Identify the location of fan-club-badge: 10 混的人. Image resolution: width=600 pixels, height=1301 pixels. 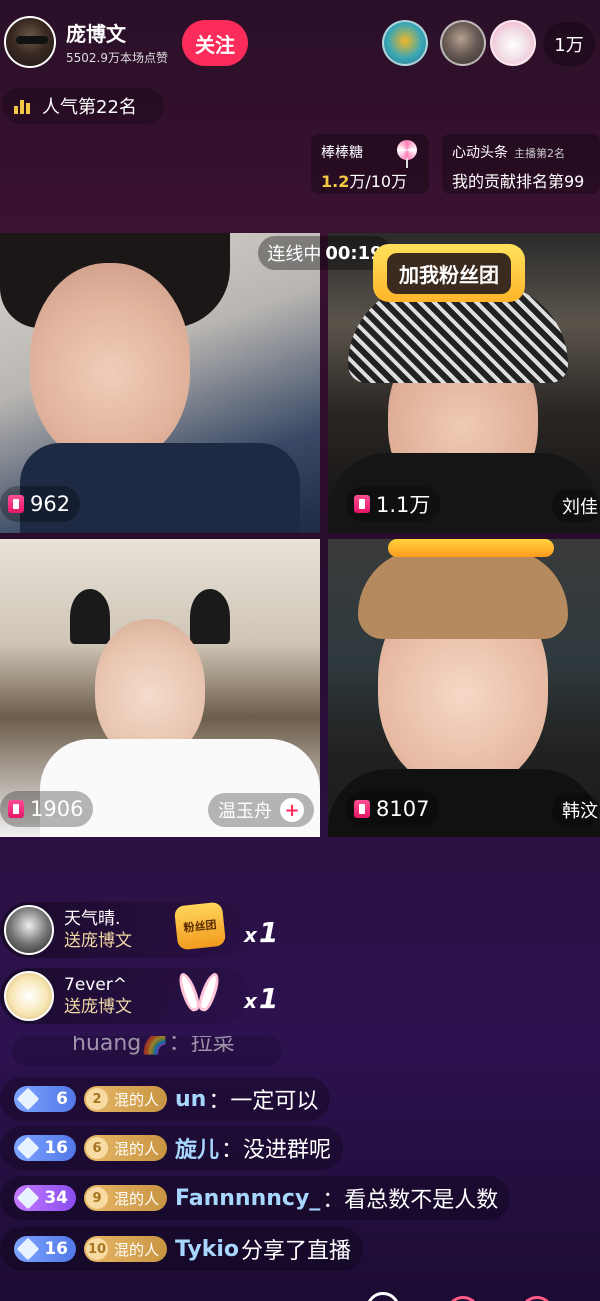
(126, 1249).